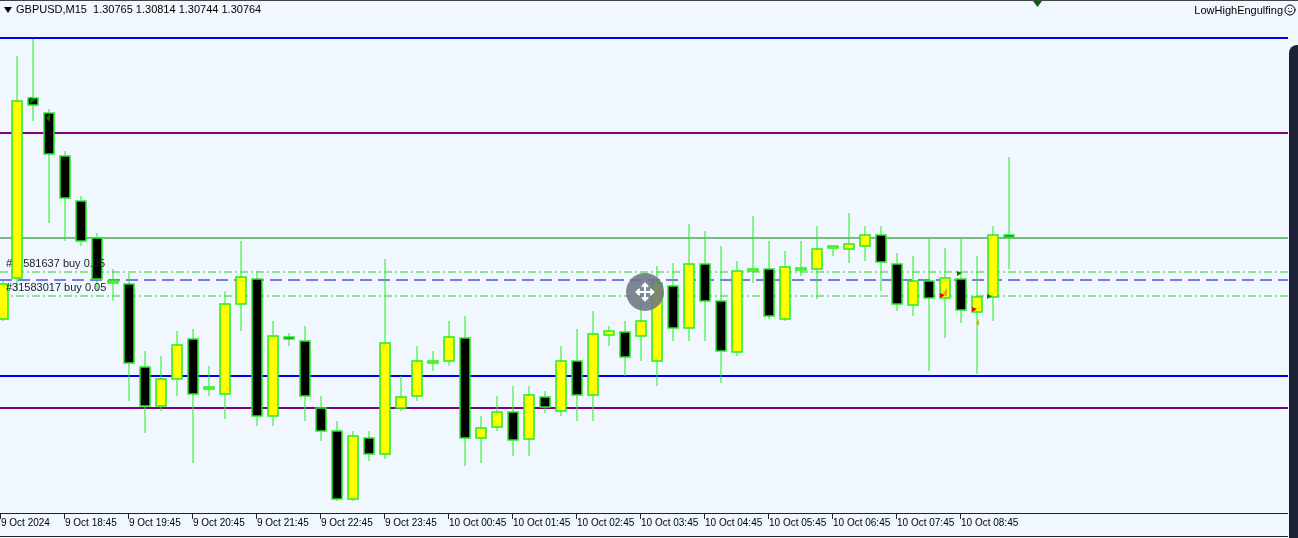 The width and height of the screenshot is (1298, 538). I want to click on move-icon, so click(645, 292).